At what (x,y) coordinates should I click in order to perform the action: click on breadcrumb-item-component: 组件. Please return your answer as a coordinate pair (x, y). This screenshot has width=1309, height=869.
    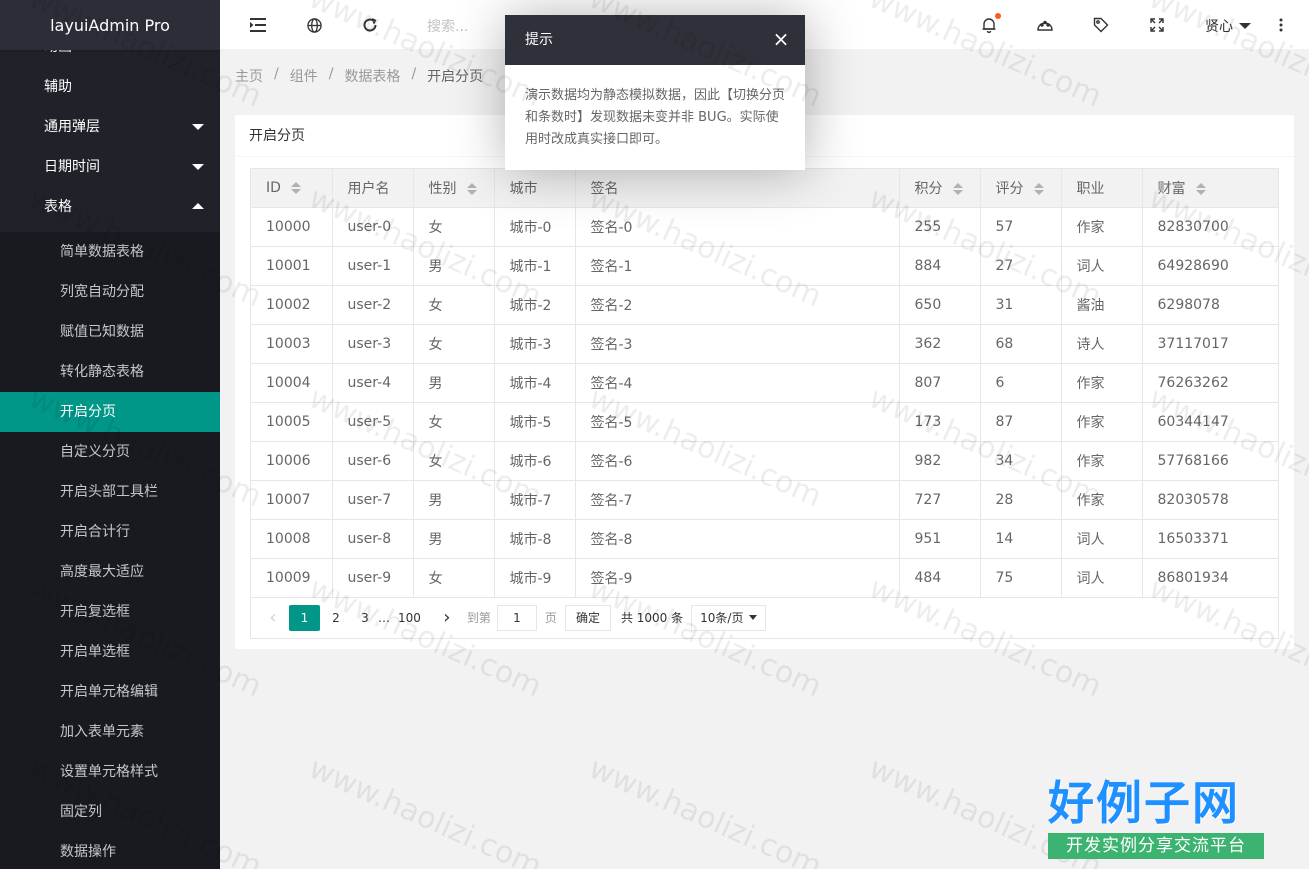
    Looking at the image, I should click on (304, 76).